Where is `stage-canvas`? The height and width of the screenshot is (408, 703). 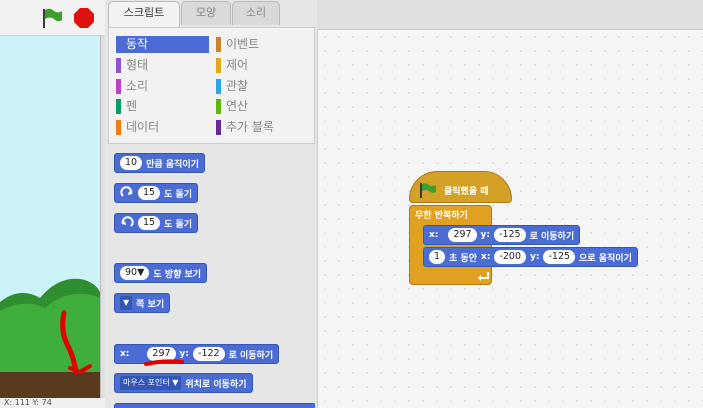
stage-canvas is located at coordinates (50, 217).